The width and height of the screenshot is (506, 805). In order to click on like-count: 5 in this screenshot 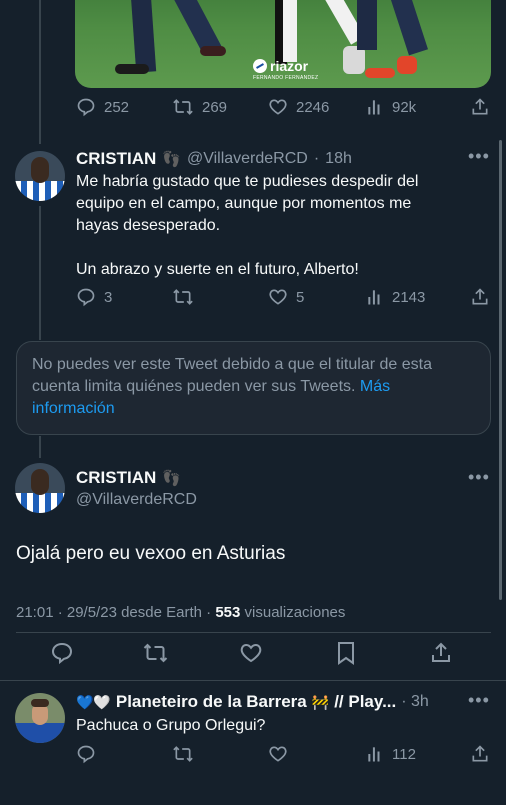, I will do `click(300, 297)`.